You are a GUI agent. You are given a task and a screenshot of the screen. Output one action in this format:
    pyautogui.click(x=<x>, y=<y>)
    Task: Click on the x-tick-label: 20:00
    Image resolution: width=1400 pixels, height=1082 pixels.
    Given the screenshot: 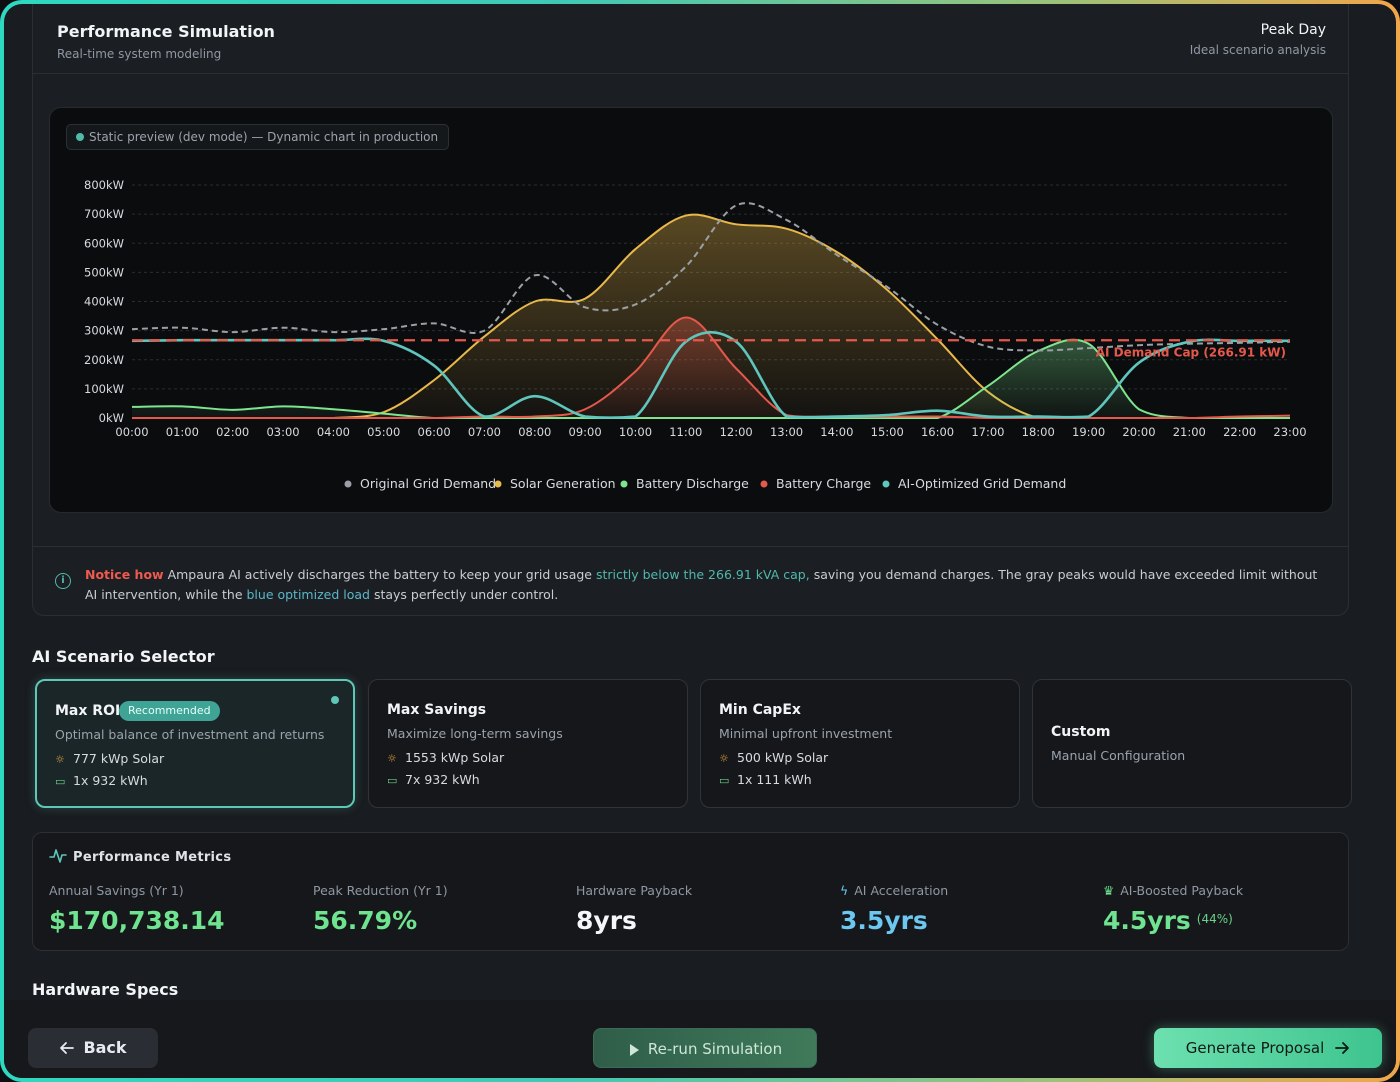 What is the action you would take?
    pyautogui.click(x=1138, y=432)
    